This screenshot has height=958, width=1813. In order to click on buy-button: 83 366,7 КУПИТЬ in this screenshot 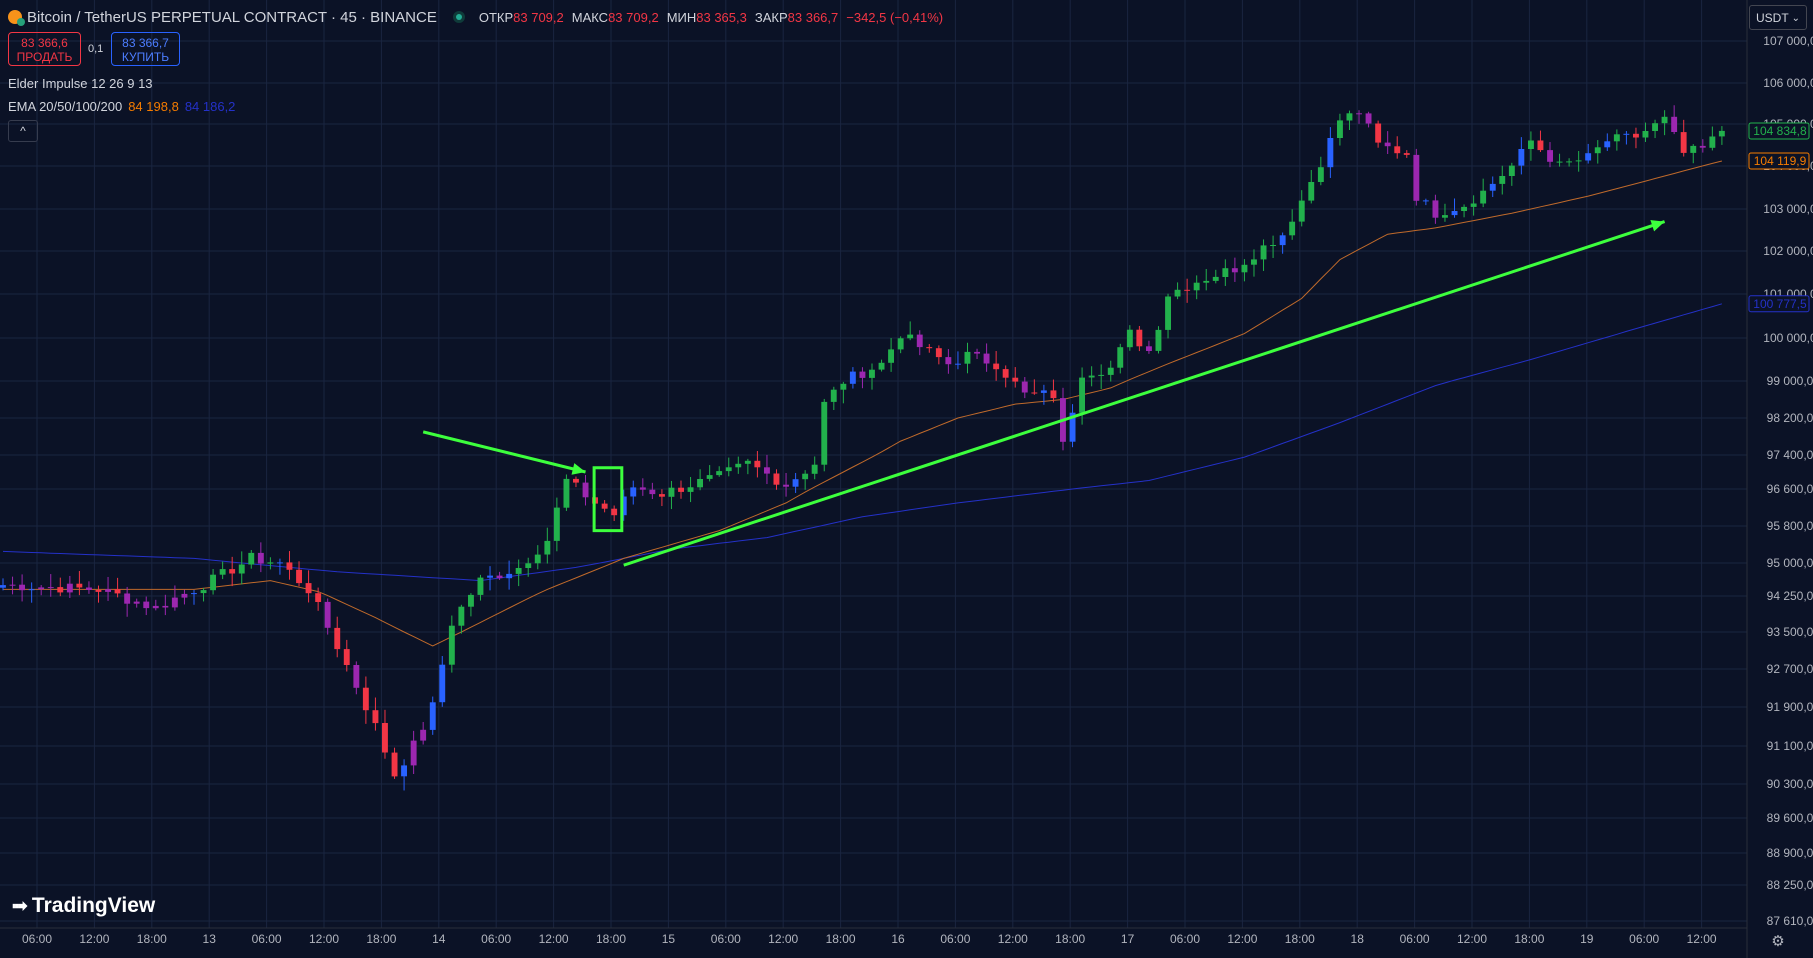, I will do `click(145, 49)`.